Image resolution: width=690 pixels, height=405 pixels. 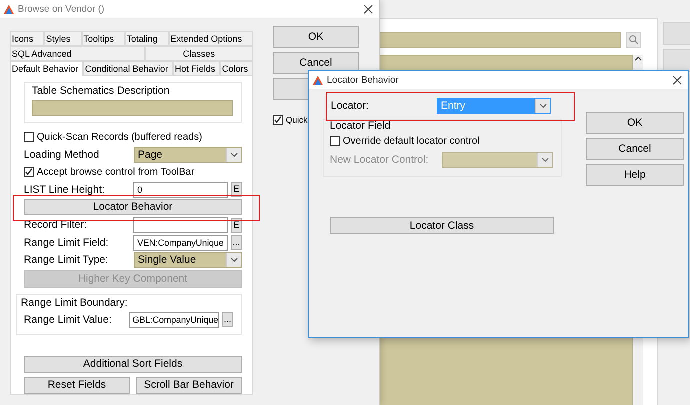 I want to click on tab: Styles, so click(x=63, y=38).